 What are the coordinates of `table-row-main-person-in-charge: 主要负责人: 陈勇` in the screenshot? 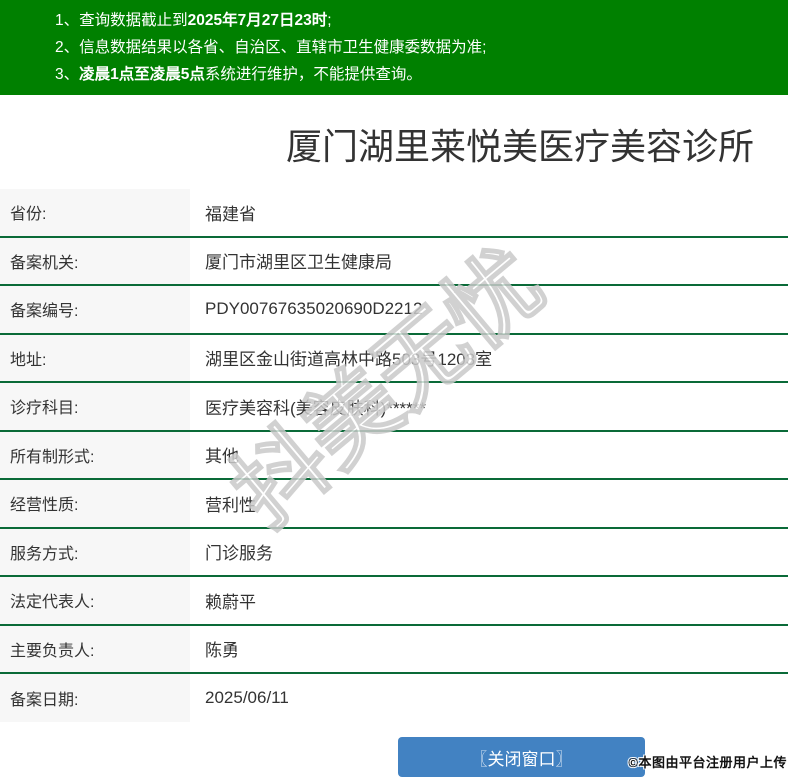 It's located at (394, 649).